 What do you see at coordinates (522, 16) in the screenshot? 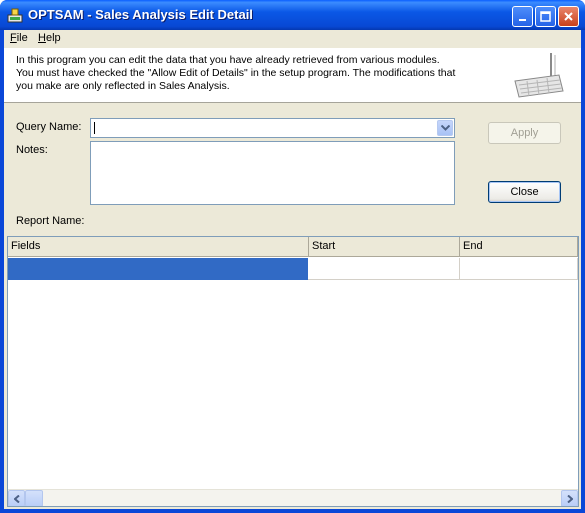
I see `minimize-button` at bounding box center [522, 16].